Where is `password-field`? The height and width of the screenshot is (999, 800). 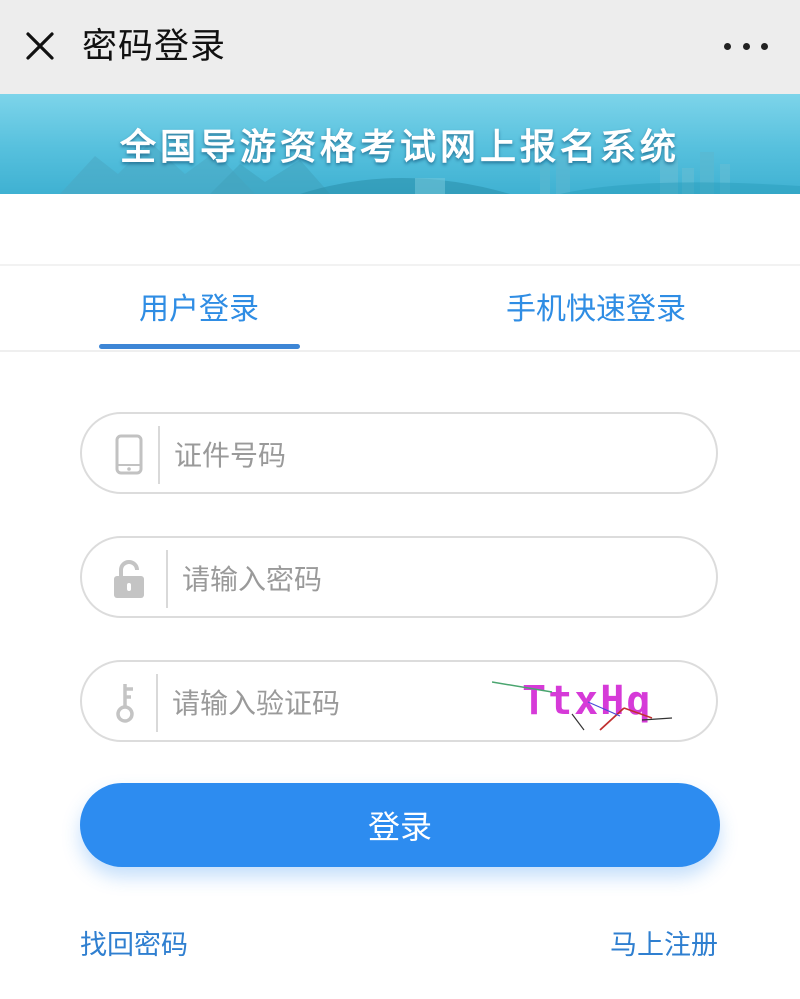
password-field is located at coordinates (399, 577).